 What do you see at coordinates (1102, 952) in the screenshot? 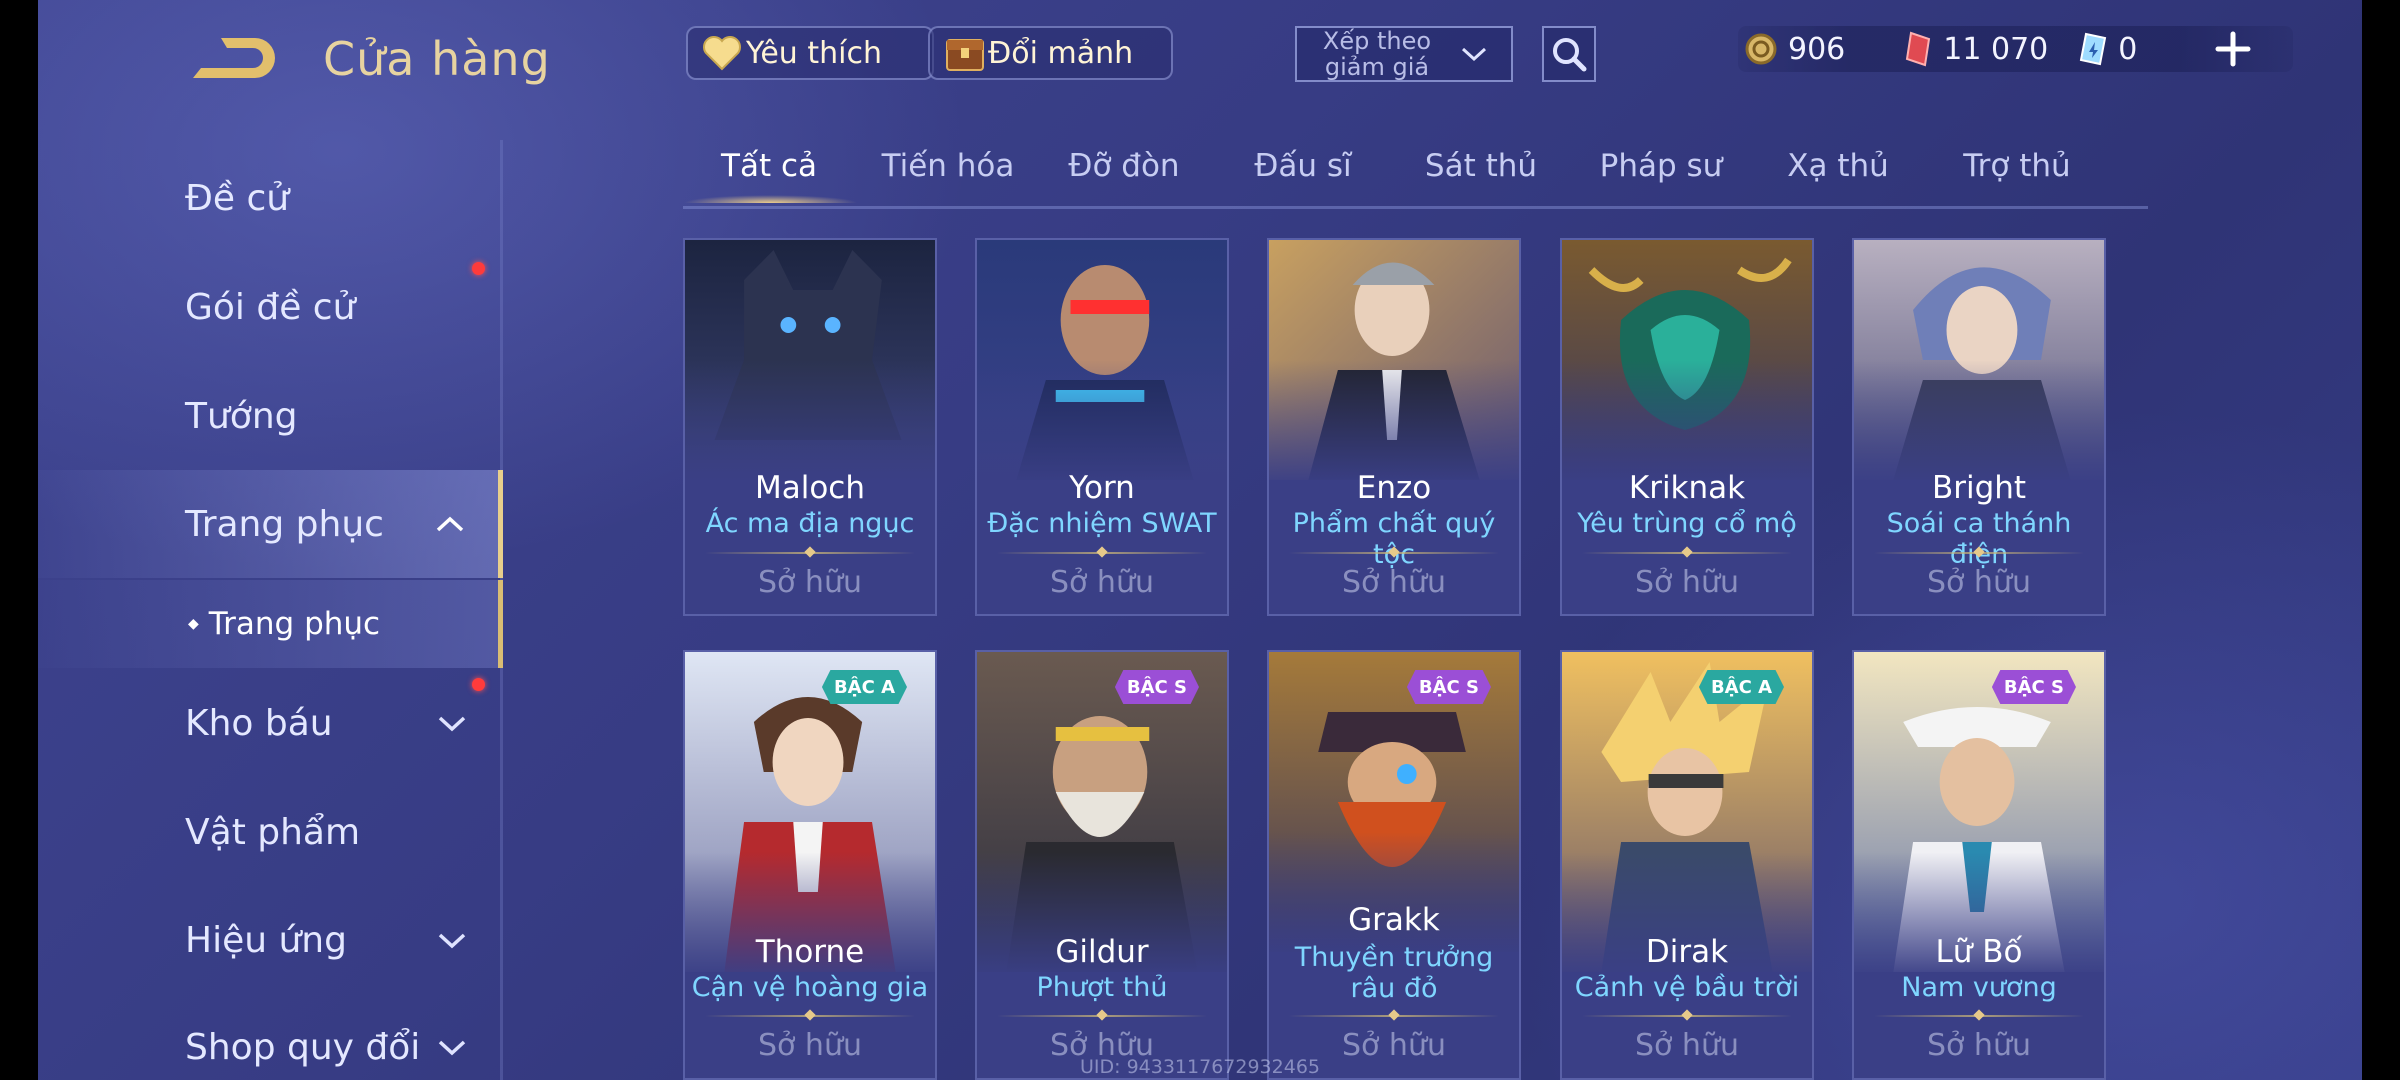
I see `hero-name: Gildur` at bounding box center [1102, 952].